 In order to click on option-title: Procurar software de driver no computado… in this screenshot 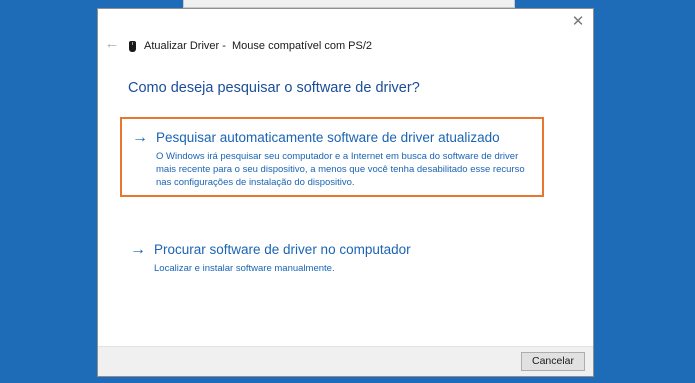, I will do `click(282, 249)`.